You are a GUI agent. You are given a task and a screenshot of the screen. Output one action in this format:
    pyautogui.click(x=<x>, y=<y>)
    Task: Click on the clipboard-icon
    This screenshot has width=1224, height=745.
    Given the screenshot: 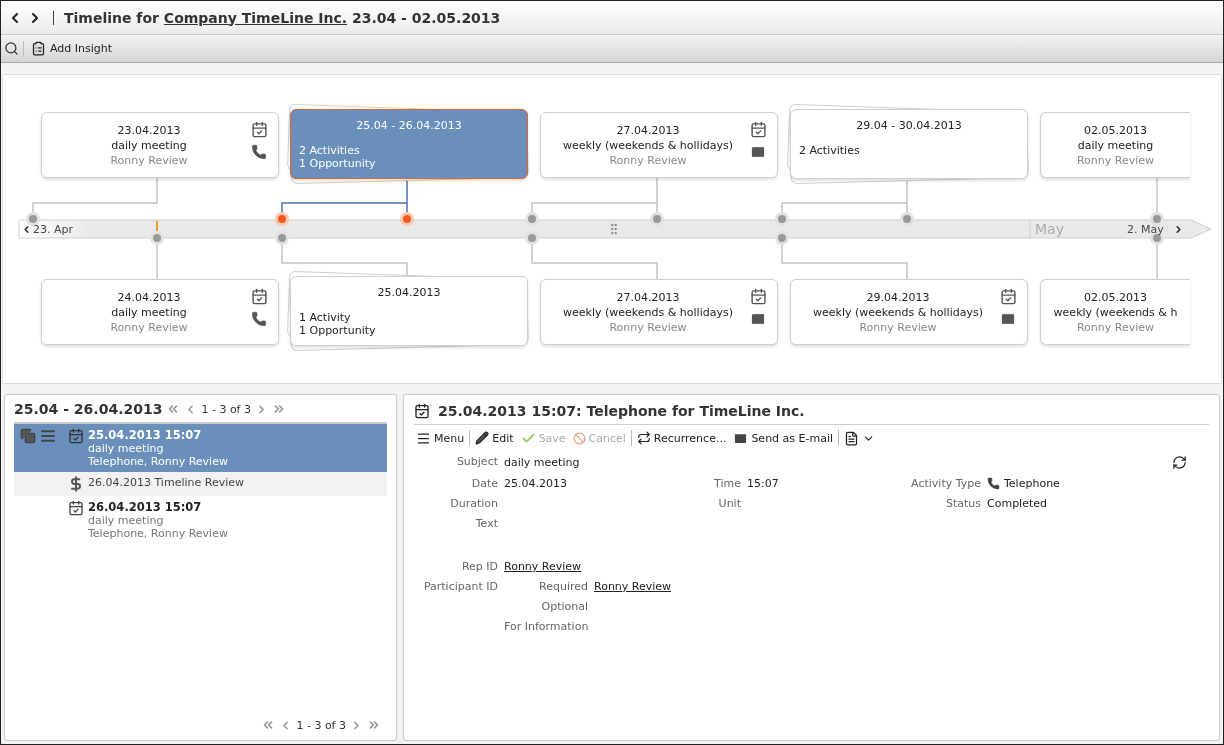 What is the action you would take?
    pyautogui.click(x=38, y=48)
    